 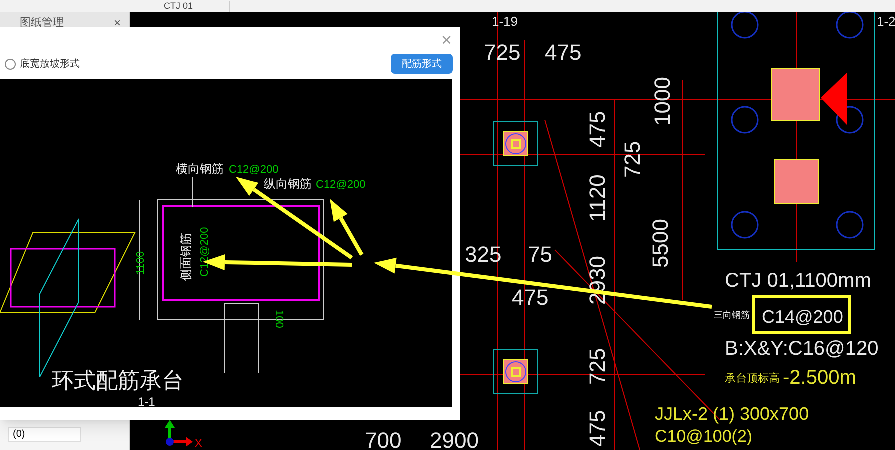 What do you see at coordinates (834, 99) in the screenshot?
I see `marker-triangle` at bounding box center [834, 99].